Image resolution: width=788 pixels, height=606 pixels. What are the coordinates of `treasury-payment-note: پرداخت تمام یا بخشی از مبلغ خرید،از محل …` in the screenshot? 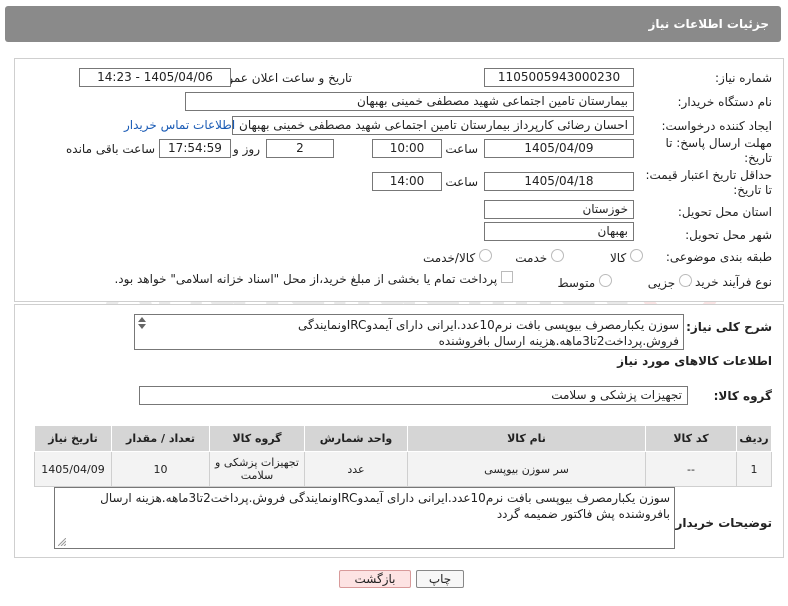 It's located at (306, 279).